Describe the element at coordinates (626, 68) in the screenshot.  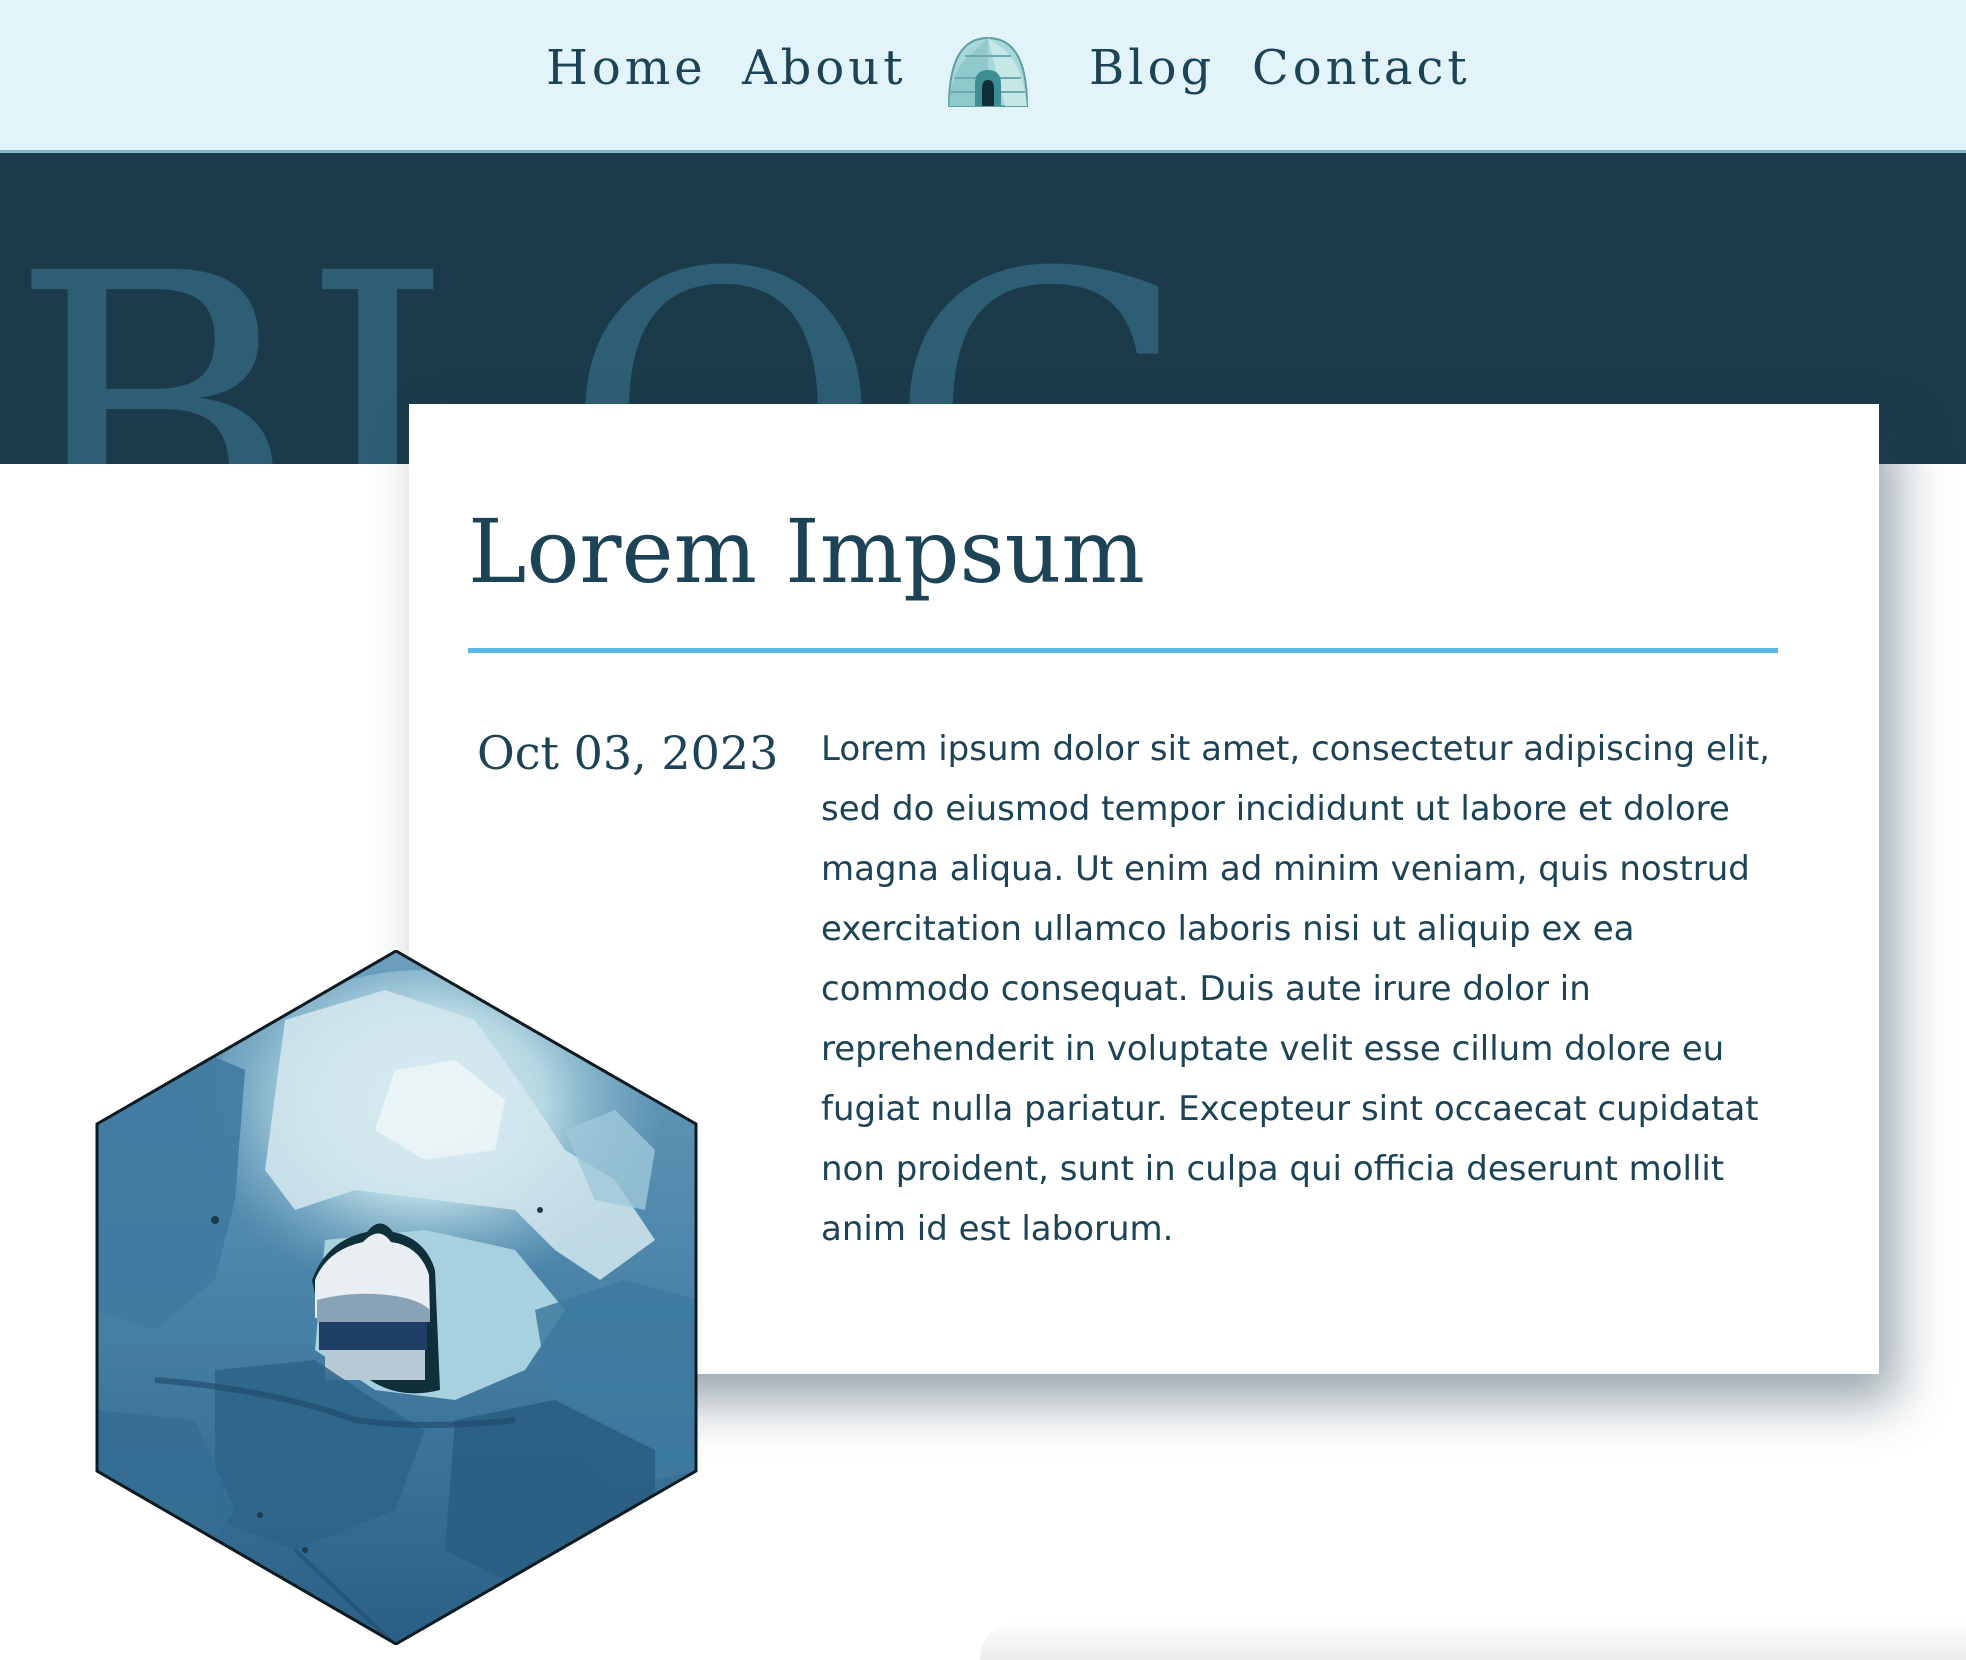
I see `nav-home-link: Home` at that location.